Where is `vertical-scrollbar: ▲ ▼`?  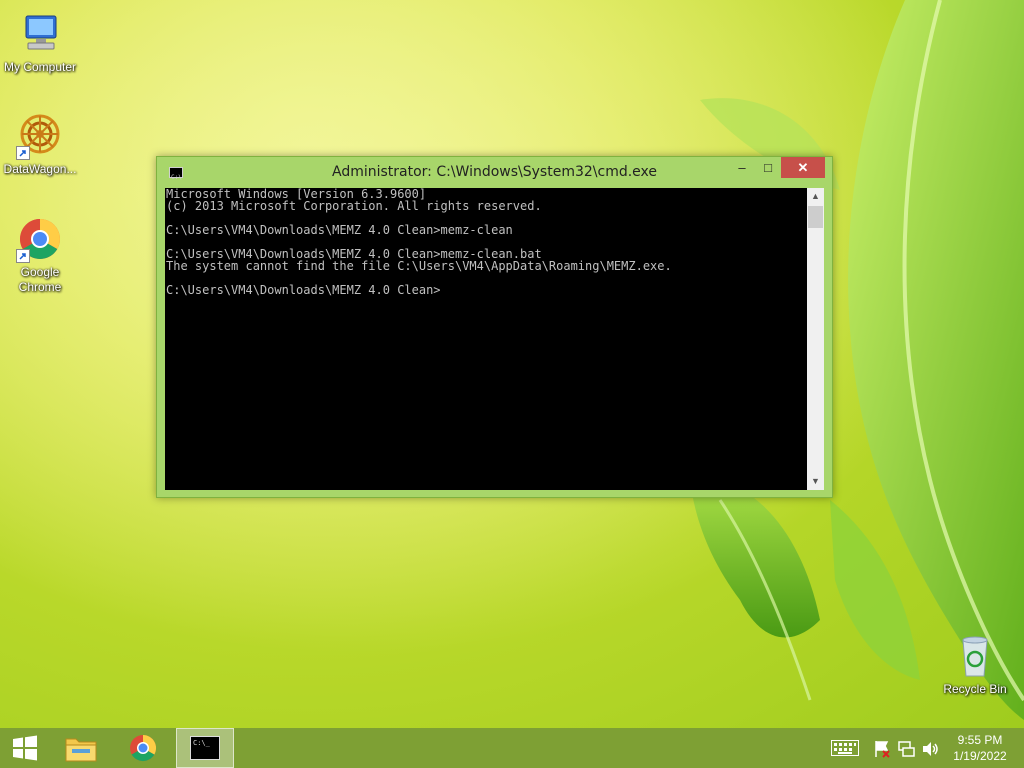
vertical-scrollbar: ▲ ▼ is located at coordinates (815, 339).